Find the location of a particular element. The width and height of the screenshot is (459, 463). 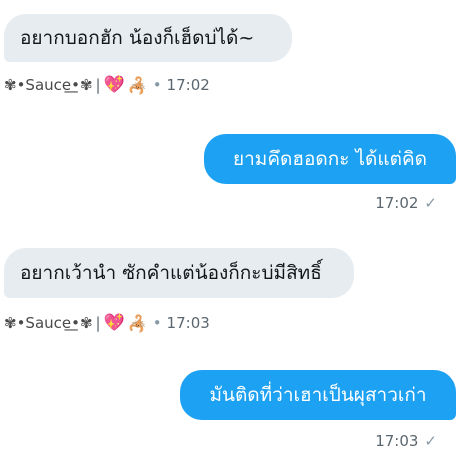

outgoing-message-bubble: ยามคึดฮอดกะ ได้แต่คิด is located at coordinates (330, 159).